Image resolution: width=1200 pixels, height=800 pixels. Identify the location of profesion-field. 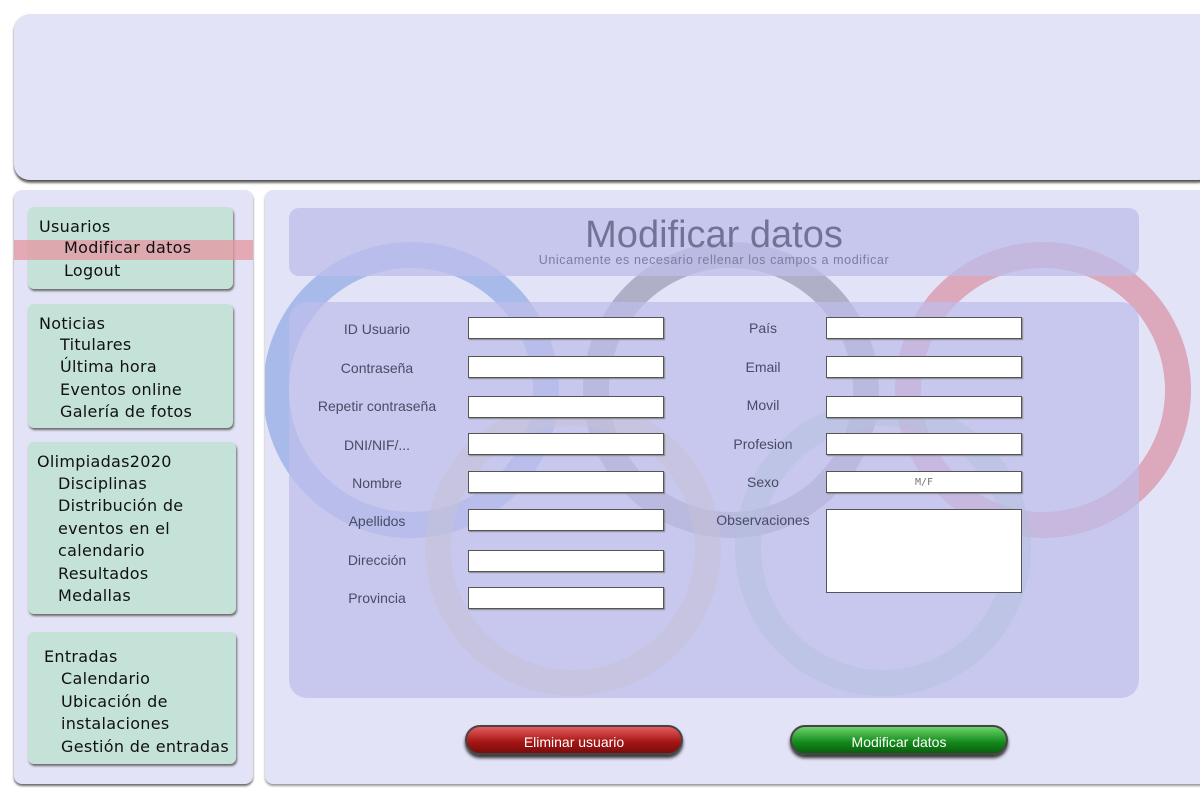
(924, 444).